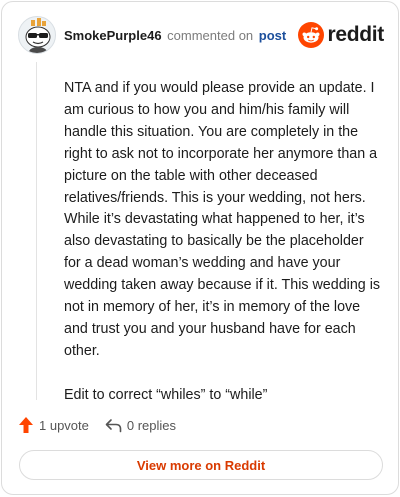 This screenshot has width=400, height=497. Describe the element at coordinates (272, 35) in the screenshot. I see `post-link: post` at that location.